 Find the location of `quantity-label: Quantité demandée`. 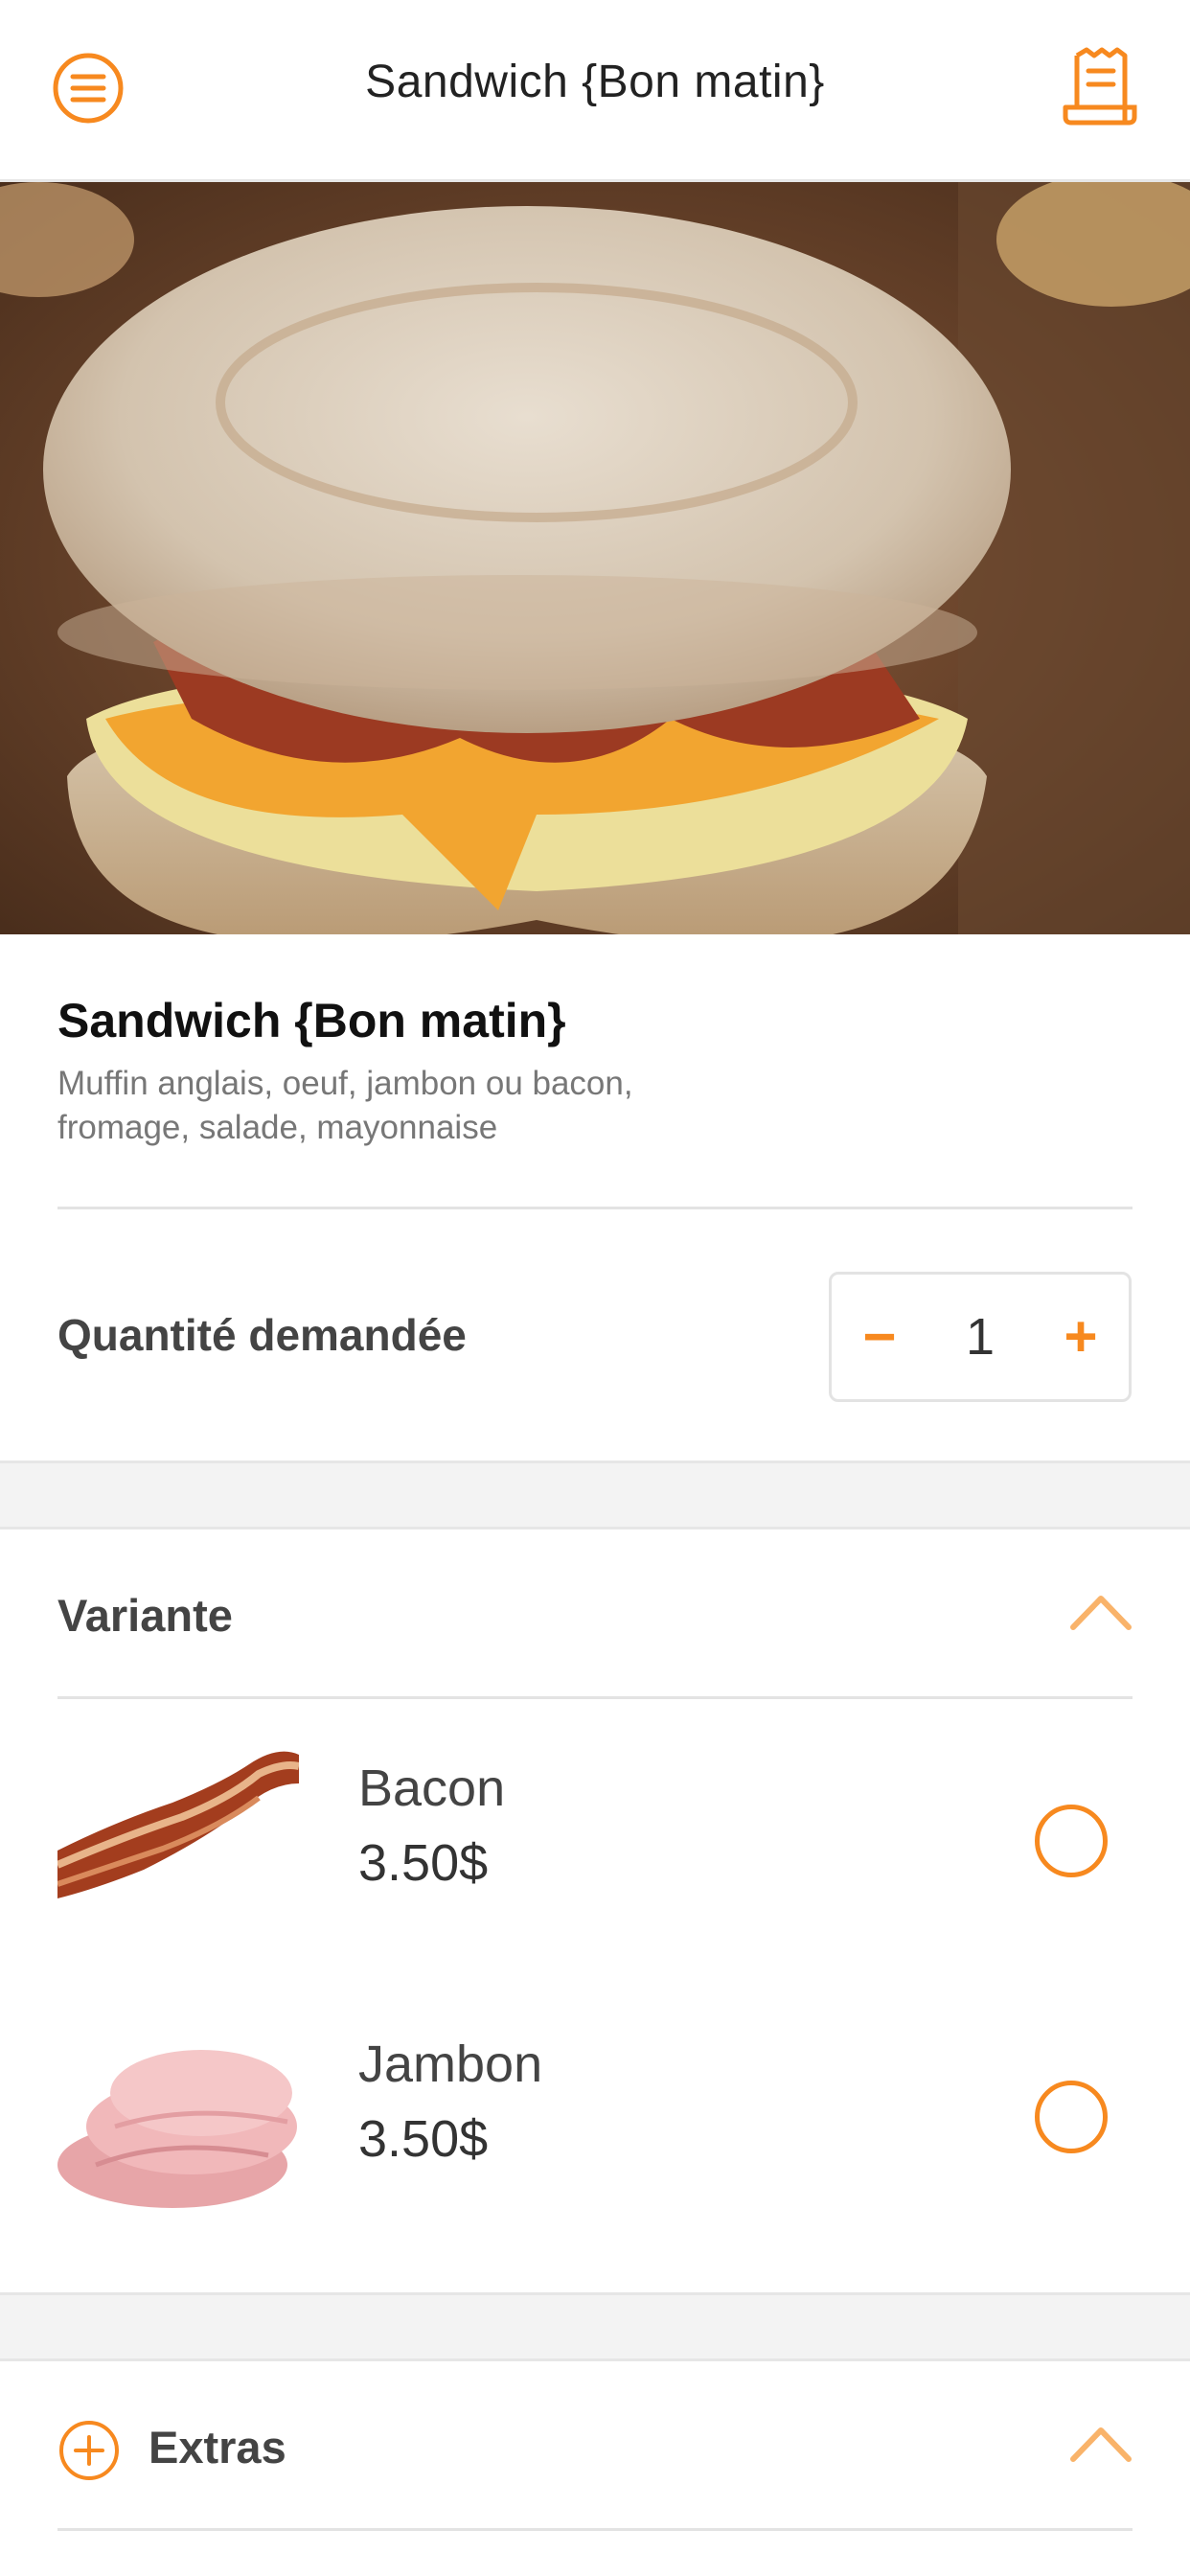

quantity-label: Quantité demandée is located at coordinates (262, 1335).